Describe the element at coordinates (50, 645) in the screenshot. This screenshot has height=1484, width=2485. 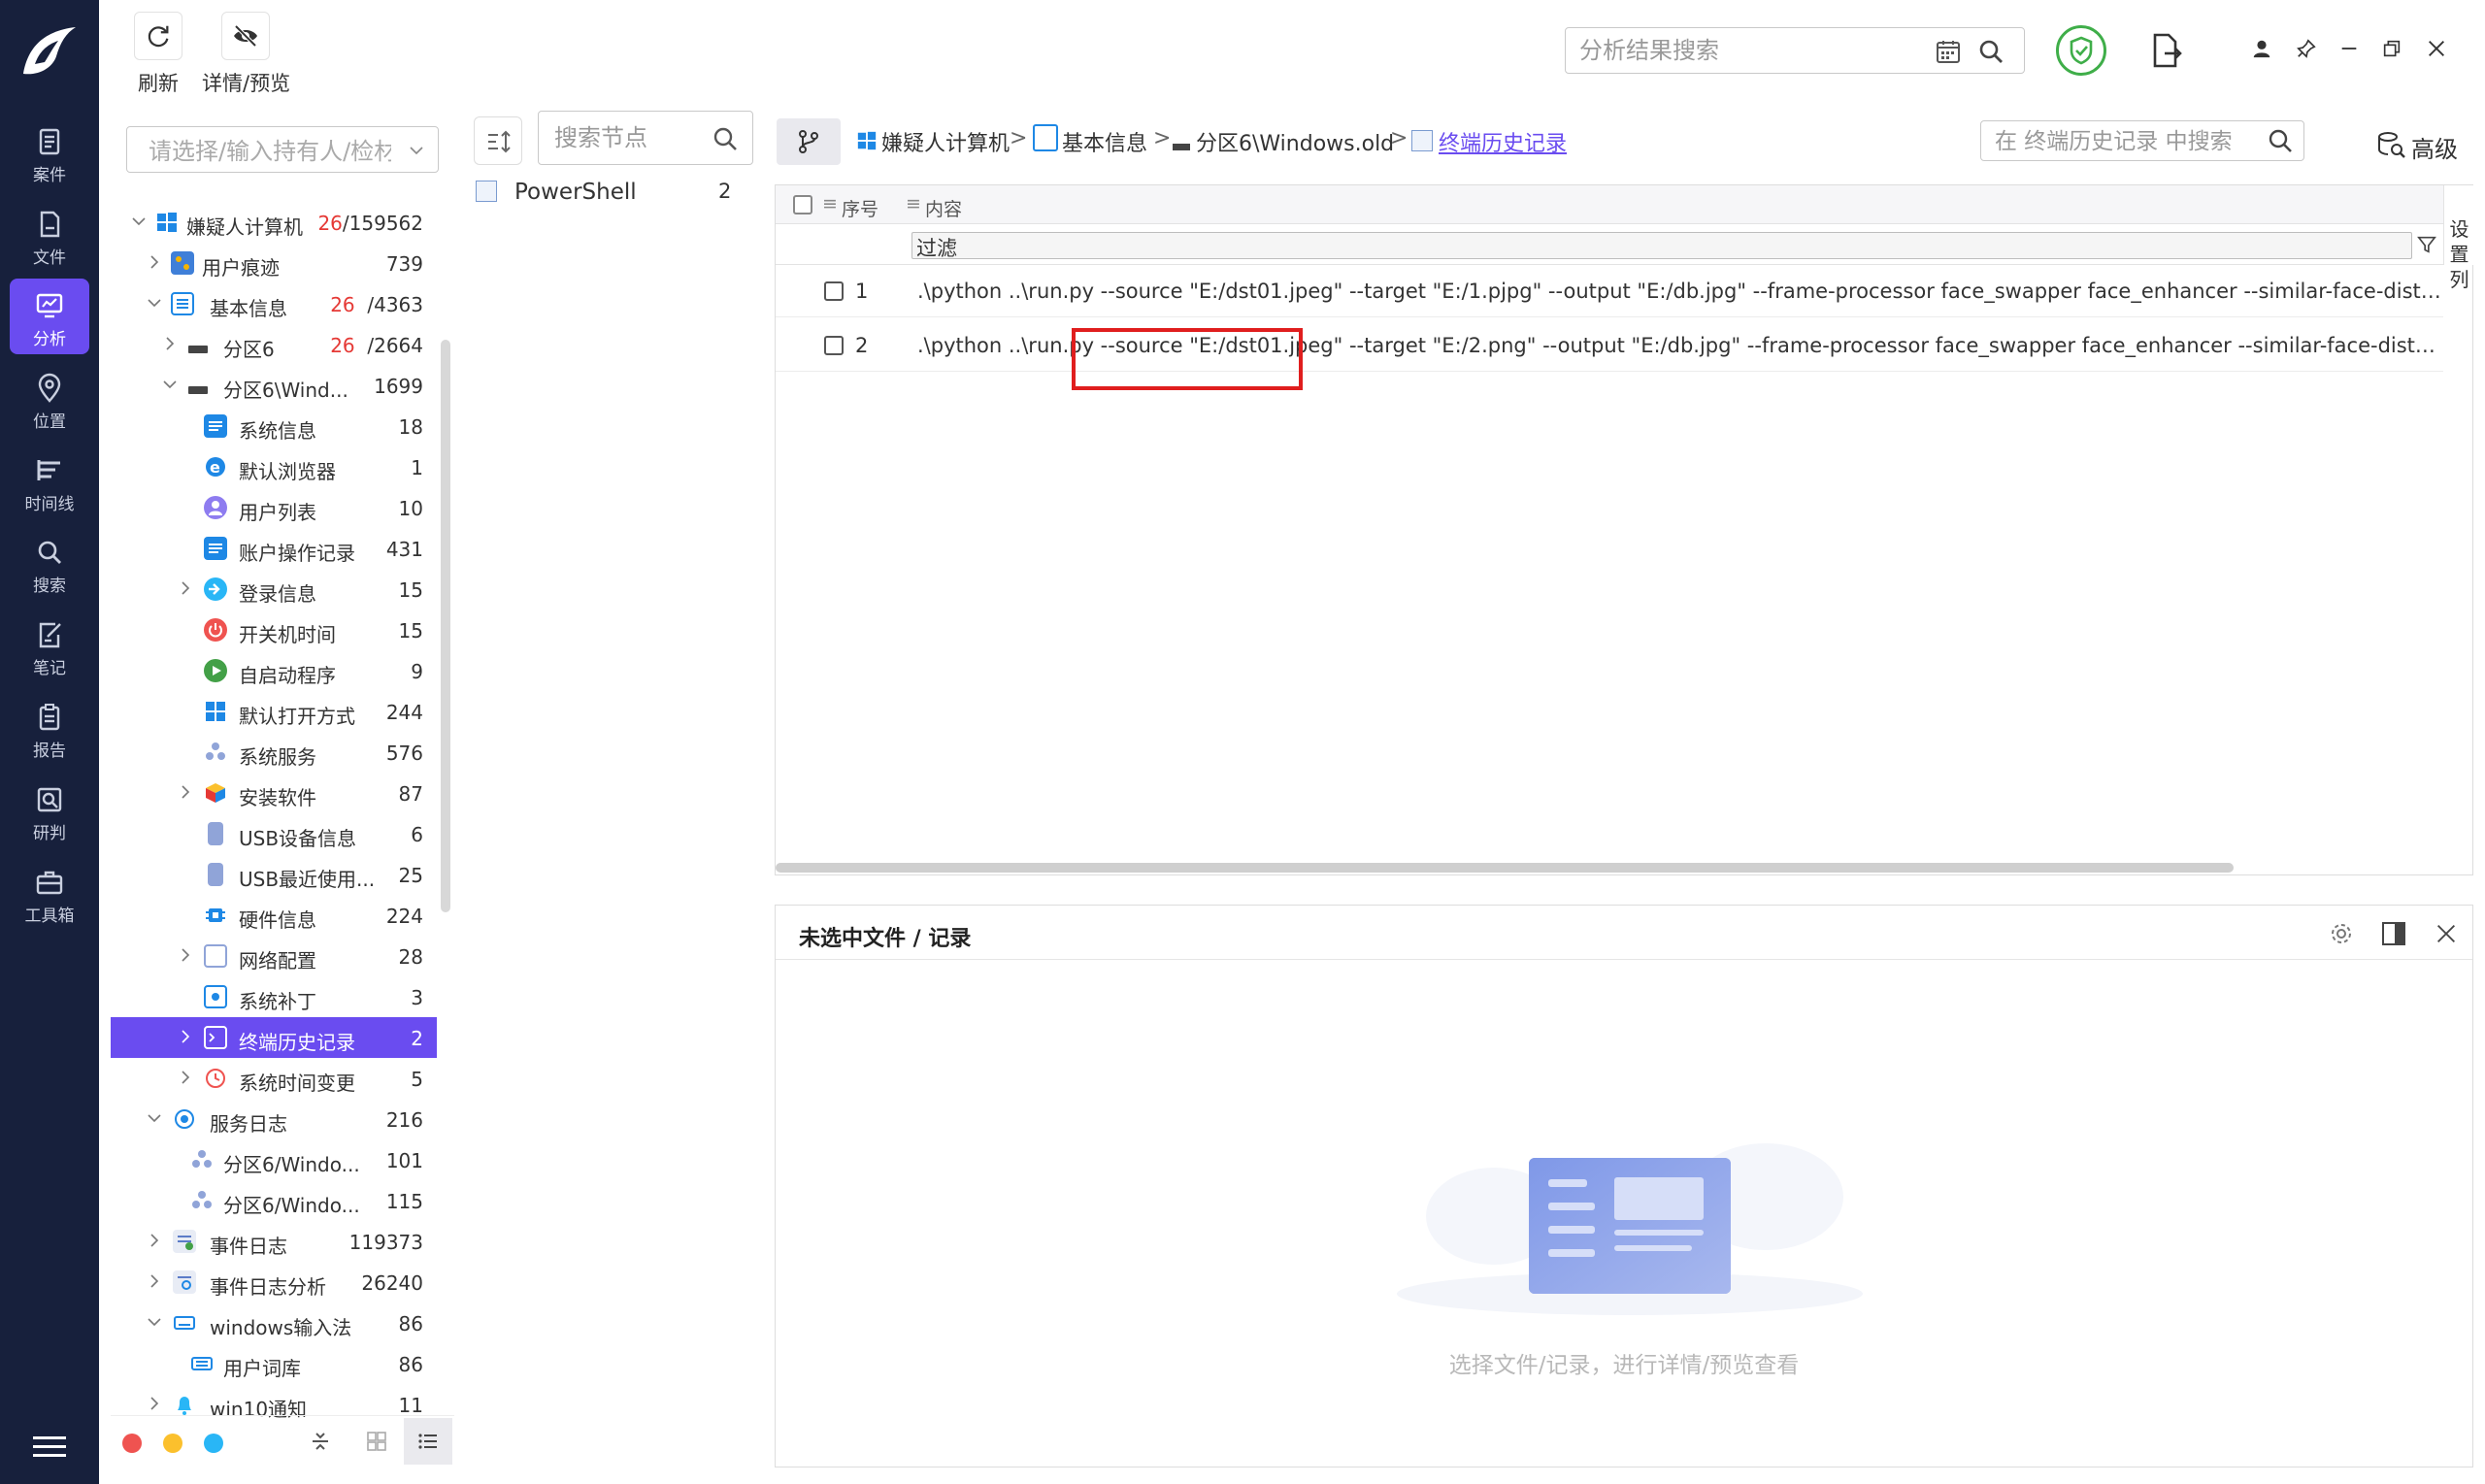
I see `nav-item-note: 笔记` at that location.